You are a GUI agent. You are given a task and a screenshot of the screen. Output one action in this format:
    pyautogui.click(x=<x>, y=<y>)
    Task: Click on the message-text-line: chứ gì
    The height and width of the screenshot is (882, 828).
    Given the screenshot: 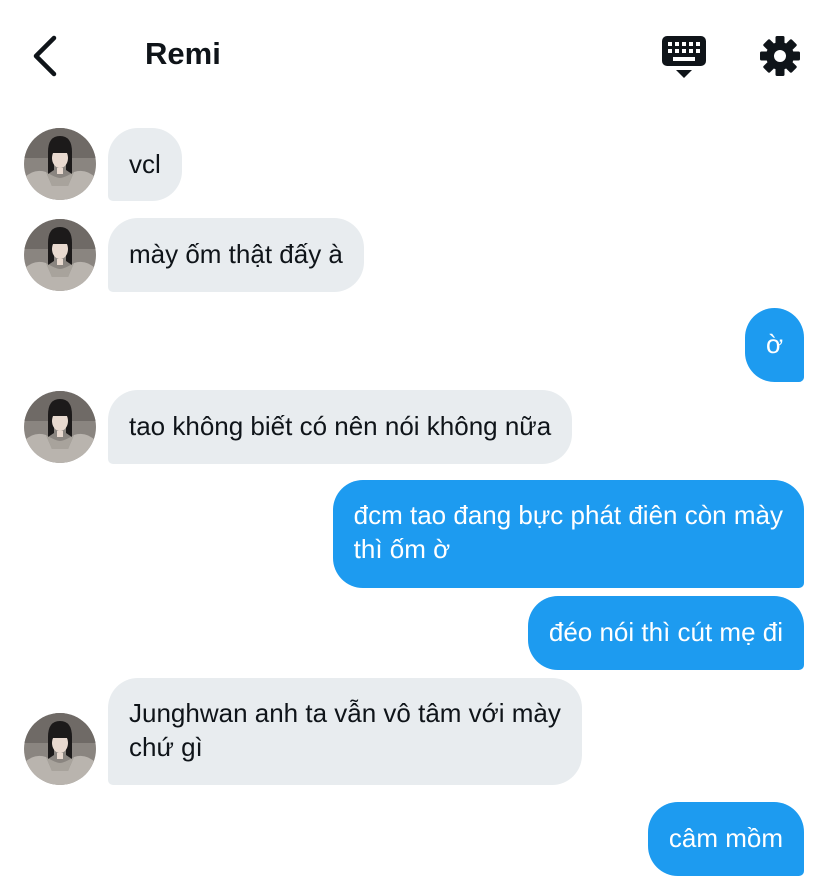 What is the action you would take?
    pyautogui.click(x=166, y=747)
    